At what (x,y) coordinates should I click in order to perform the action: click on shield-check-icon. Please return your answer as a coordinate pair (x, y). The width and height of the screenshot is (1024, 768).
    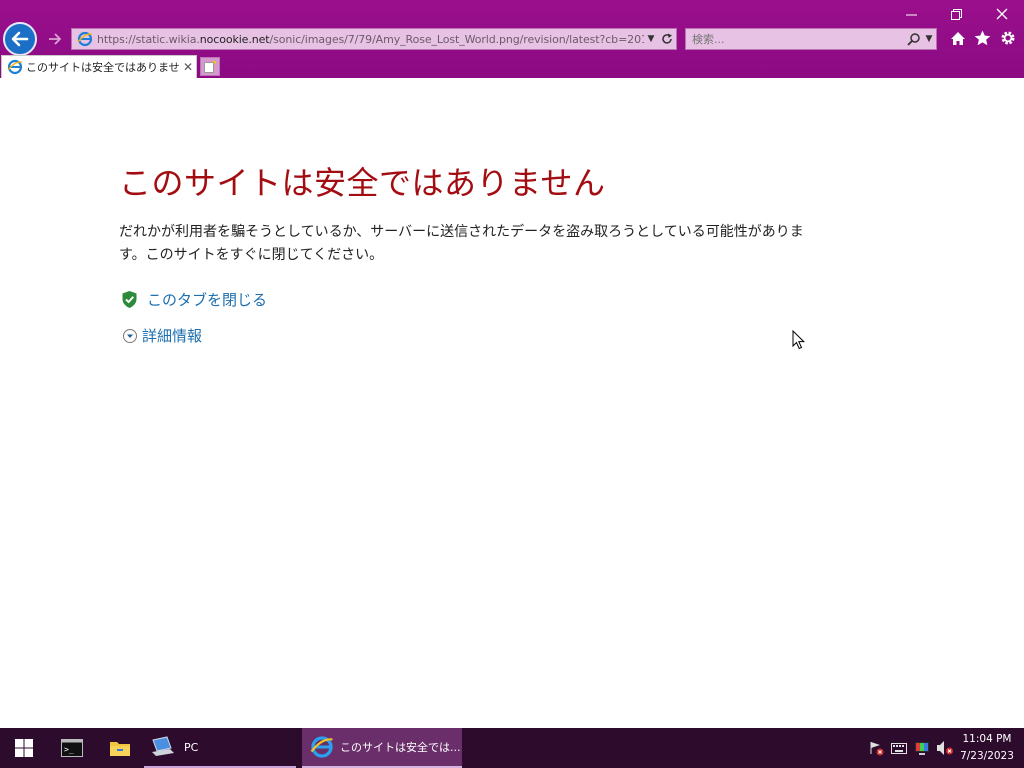
    Looking at the image, I should click on (129, 299).